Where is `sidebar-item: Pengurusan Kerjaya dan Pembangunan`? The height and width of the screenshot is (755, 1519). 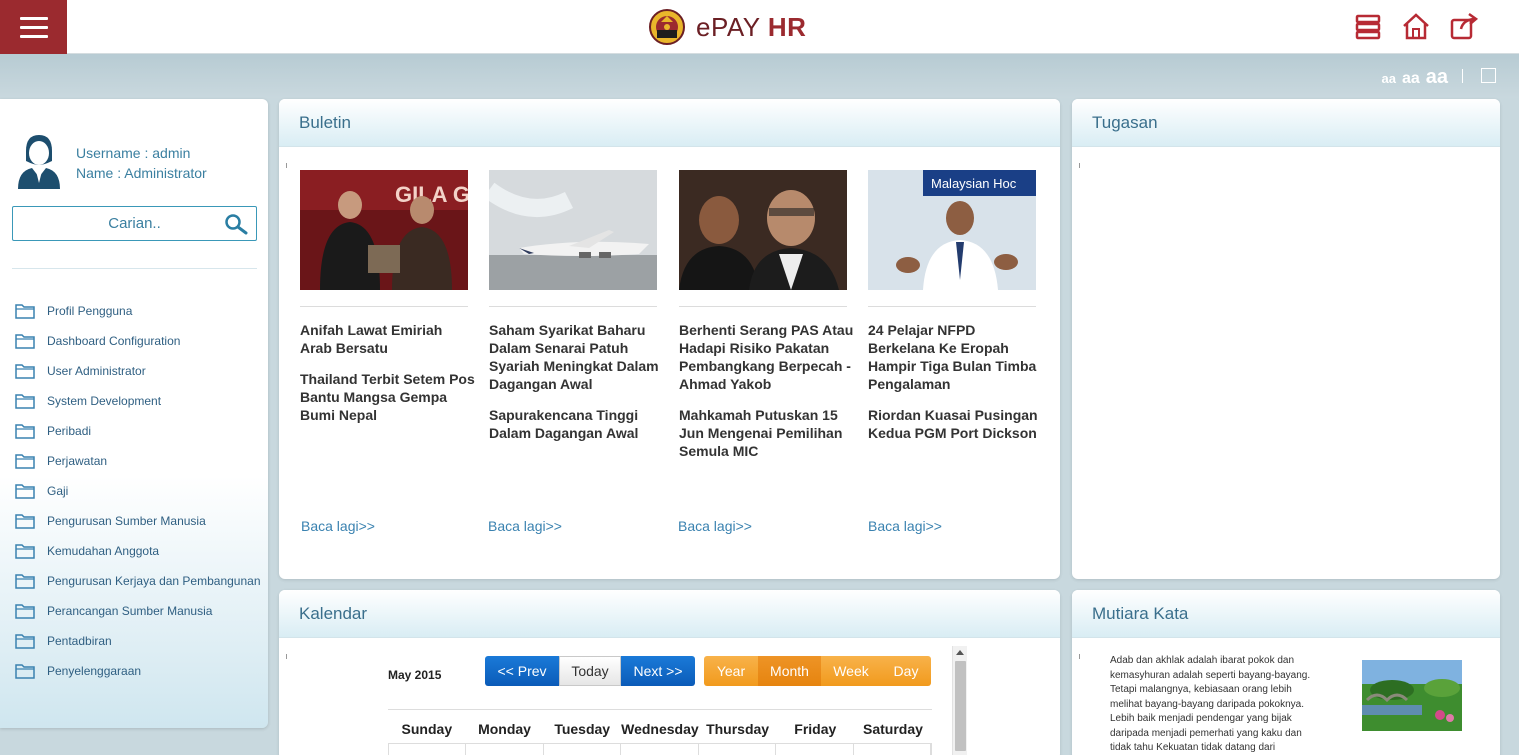
sidebar-item: Pengurusan Kerjaya dan Pembangunan is located at coordinates (138, 581).